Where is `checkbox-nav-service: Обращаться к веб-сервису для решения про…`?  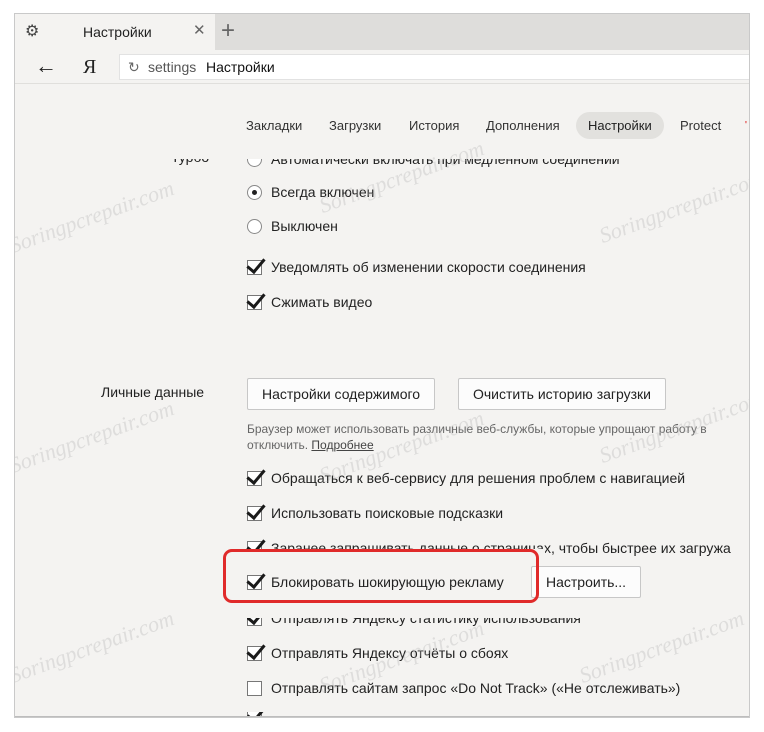
checkbox-nav-service: Обращаться к веб-сервису для решения про… is located at coordinates (466, 478).